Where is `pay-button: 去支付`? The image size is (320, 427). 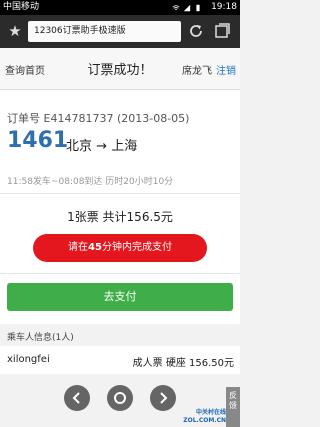
pay-button: 去支付 is located at coordinates (120, 297).